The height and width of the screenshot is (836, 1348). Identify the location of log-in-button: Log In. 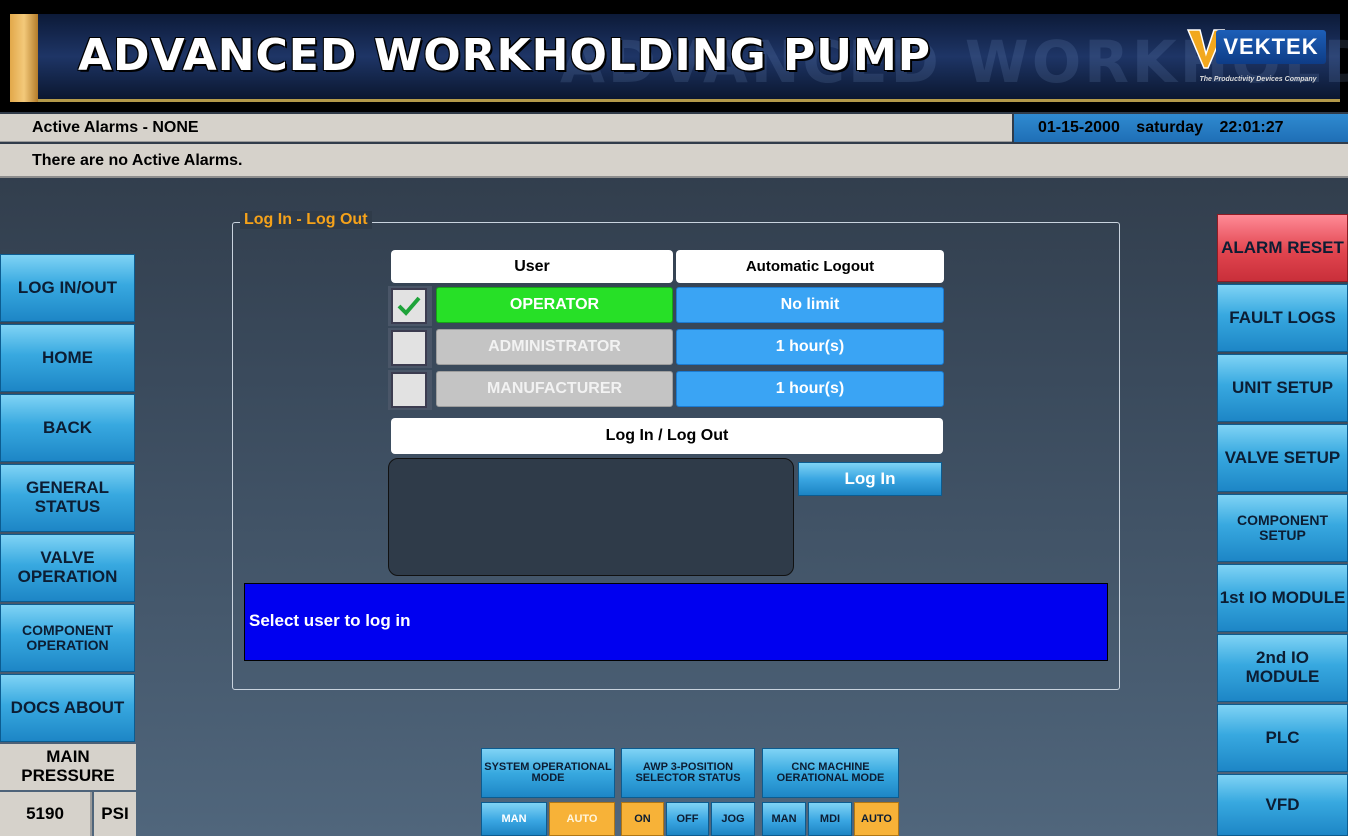
(870, 479).